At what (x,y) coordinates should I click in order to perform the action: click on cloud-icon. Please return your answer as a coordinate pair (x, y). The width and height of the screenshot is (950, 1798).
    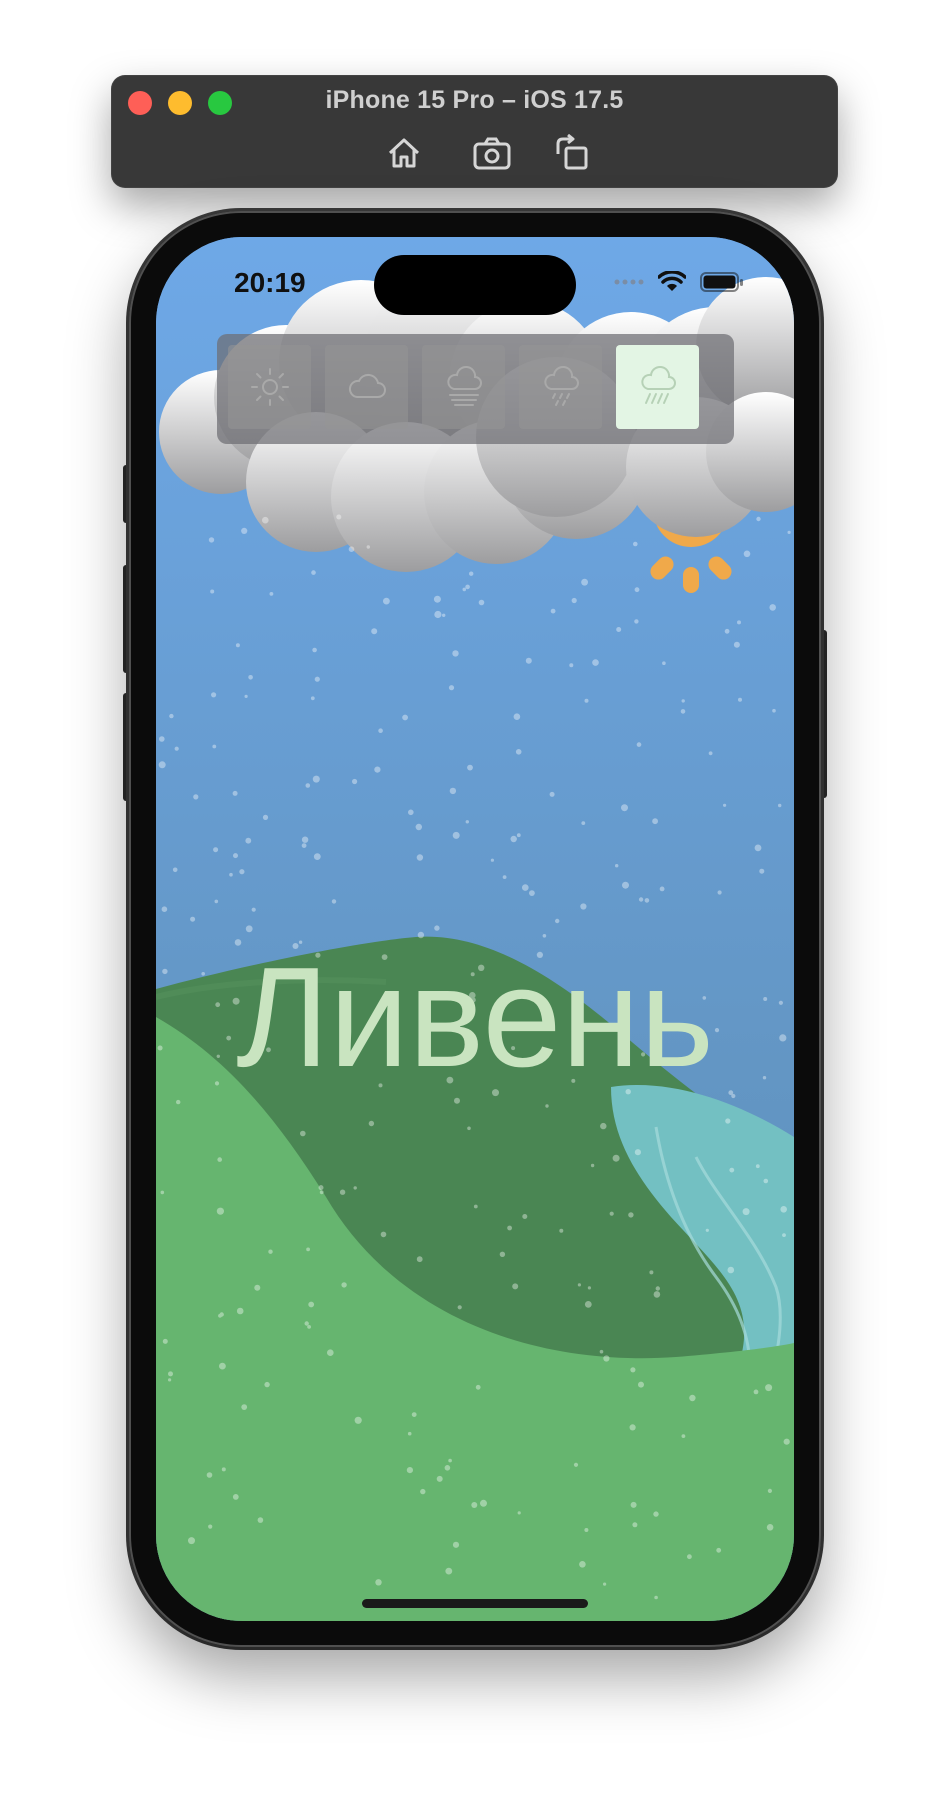
    Looking at the image, I should click on (367, 385).